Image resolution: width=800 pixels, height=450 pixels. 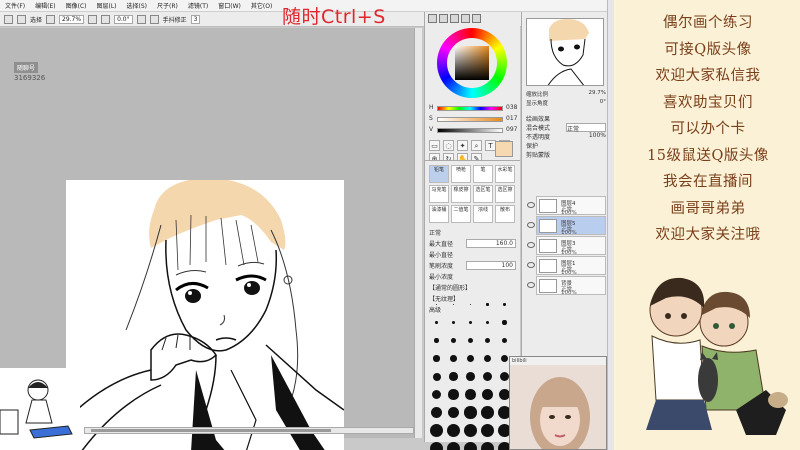 I want to click on blend-select: 正常, so click(x=586, y=128).